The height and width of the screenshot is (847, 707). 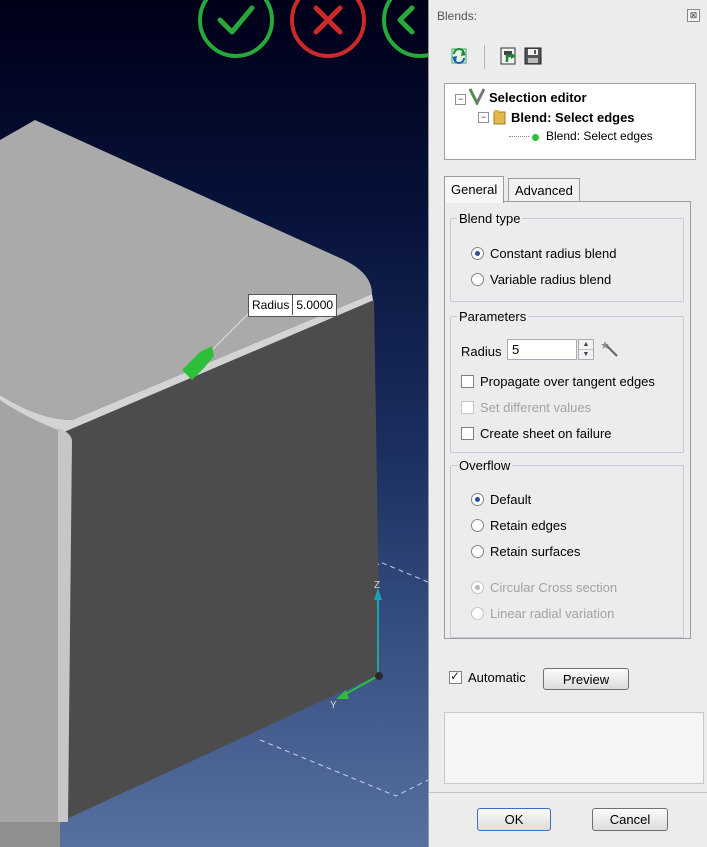 I want to click on viewport-controls, so click(x=313, y=29).